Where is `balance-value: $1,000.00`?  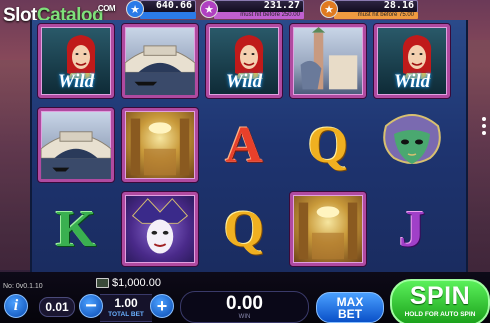
balance-value: $1,000.00 is located at coordinates (136, 282).